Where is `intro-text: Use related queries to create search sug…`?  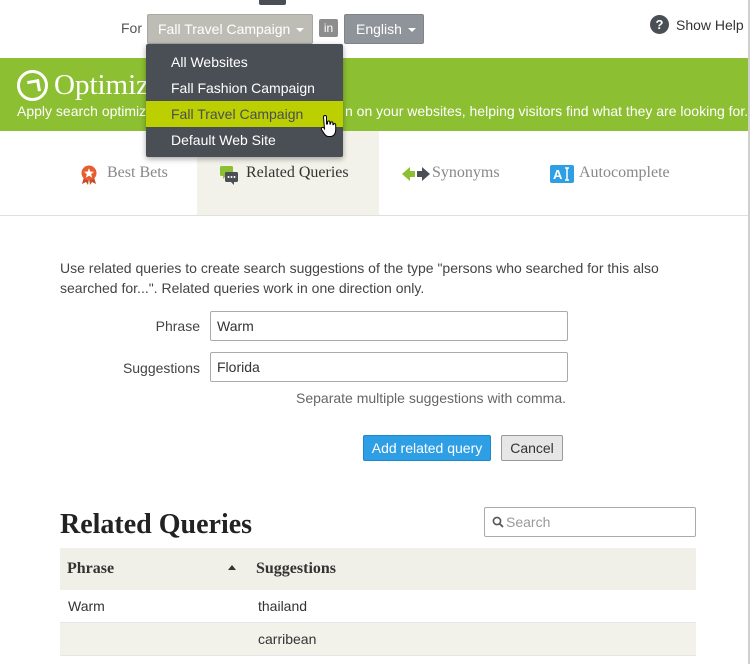 intro-text: Use related queries to create search sug… is located at coordinates (359, 278).